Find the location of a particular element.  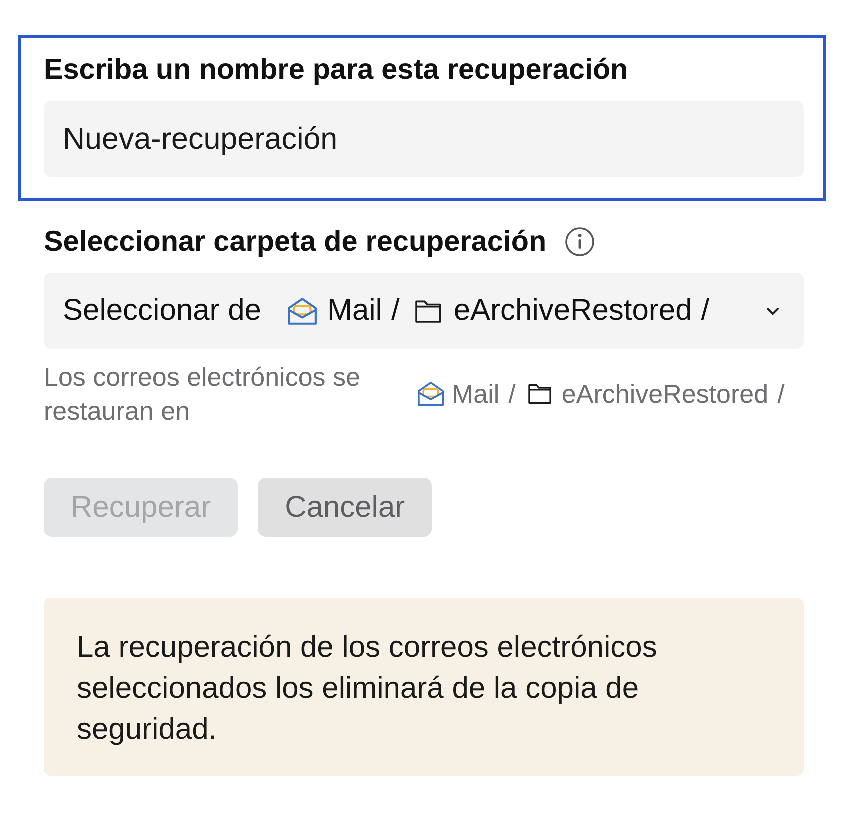

field-label: Escriba un nombre para esta recuperación is located at coordinates (337, 70).